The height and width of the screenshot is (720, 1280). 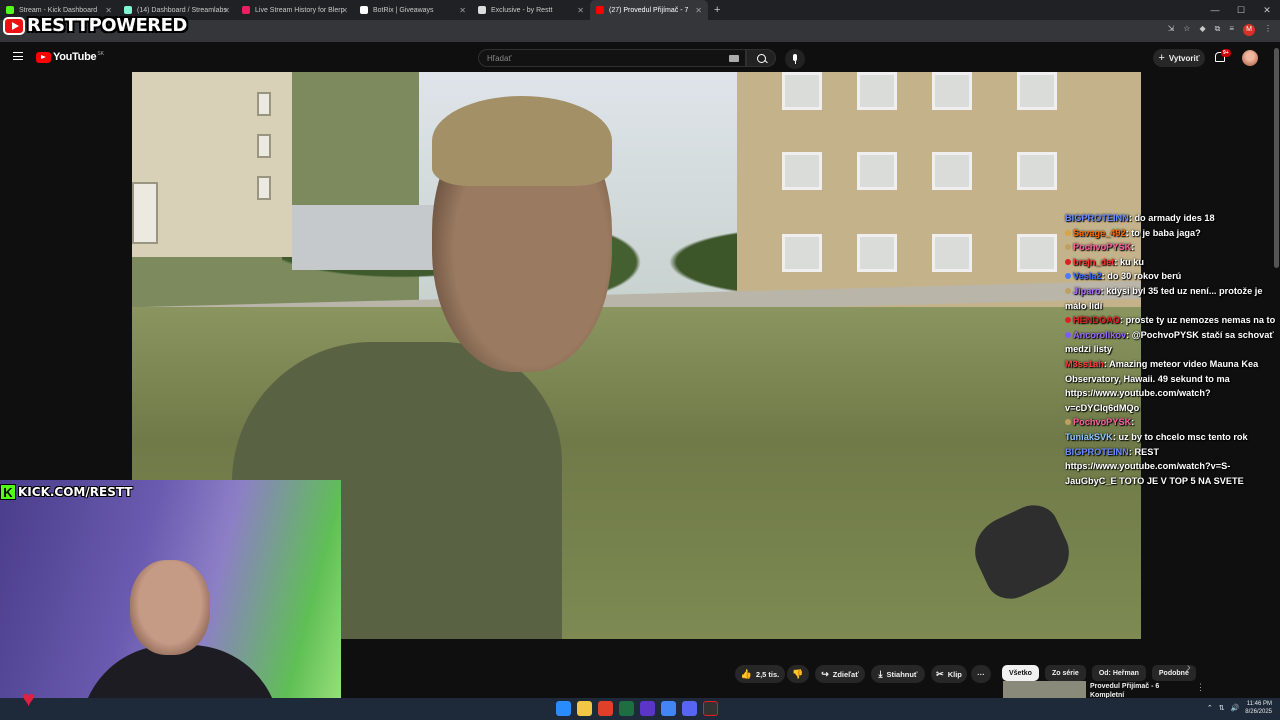 What do you see at coordinates (949, 674) in the screenshot?
I see `clip-button: ✂ Klip` at bounding box center [949, 674].